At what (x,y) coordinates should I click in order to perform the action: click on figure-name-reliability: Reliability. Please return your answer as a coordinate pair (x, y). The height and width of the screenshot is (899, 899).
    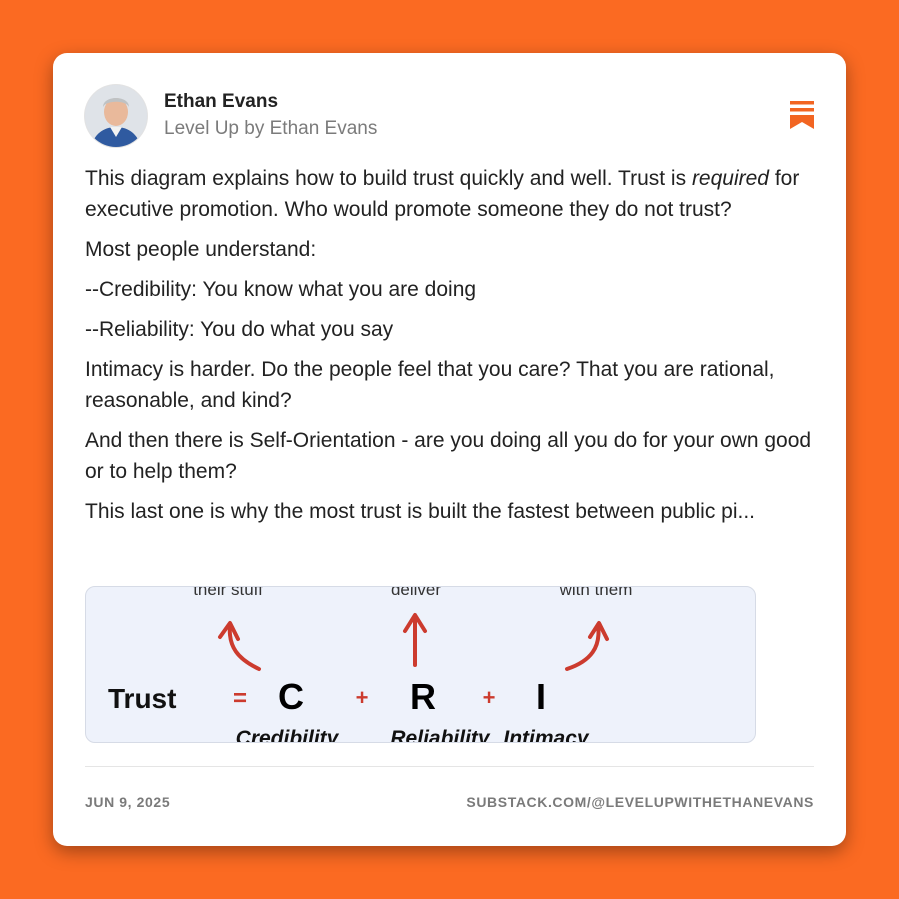
    Looking at the image, I should click on (440, 735).